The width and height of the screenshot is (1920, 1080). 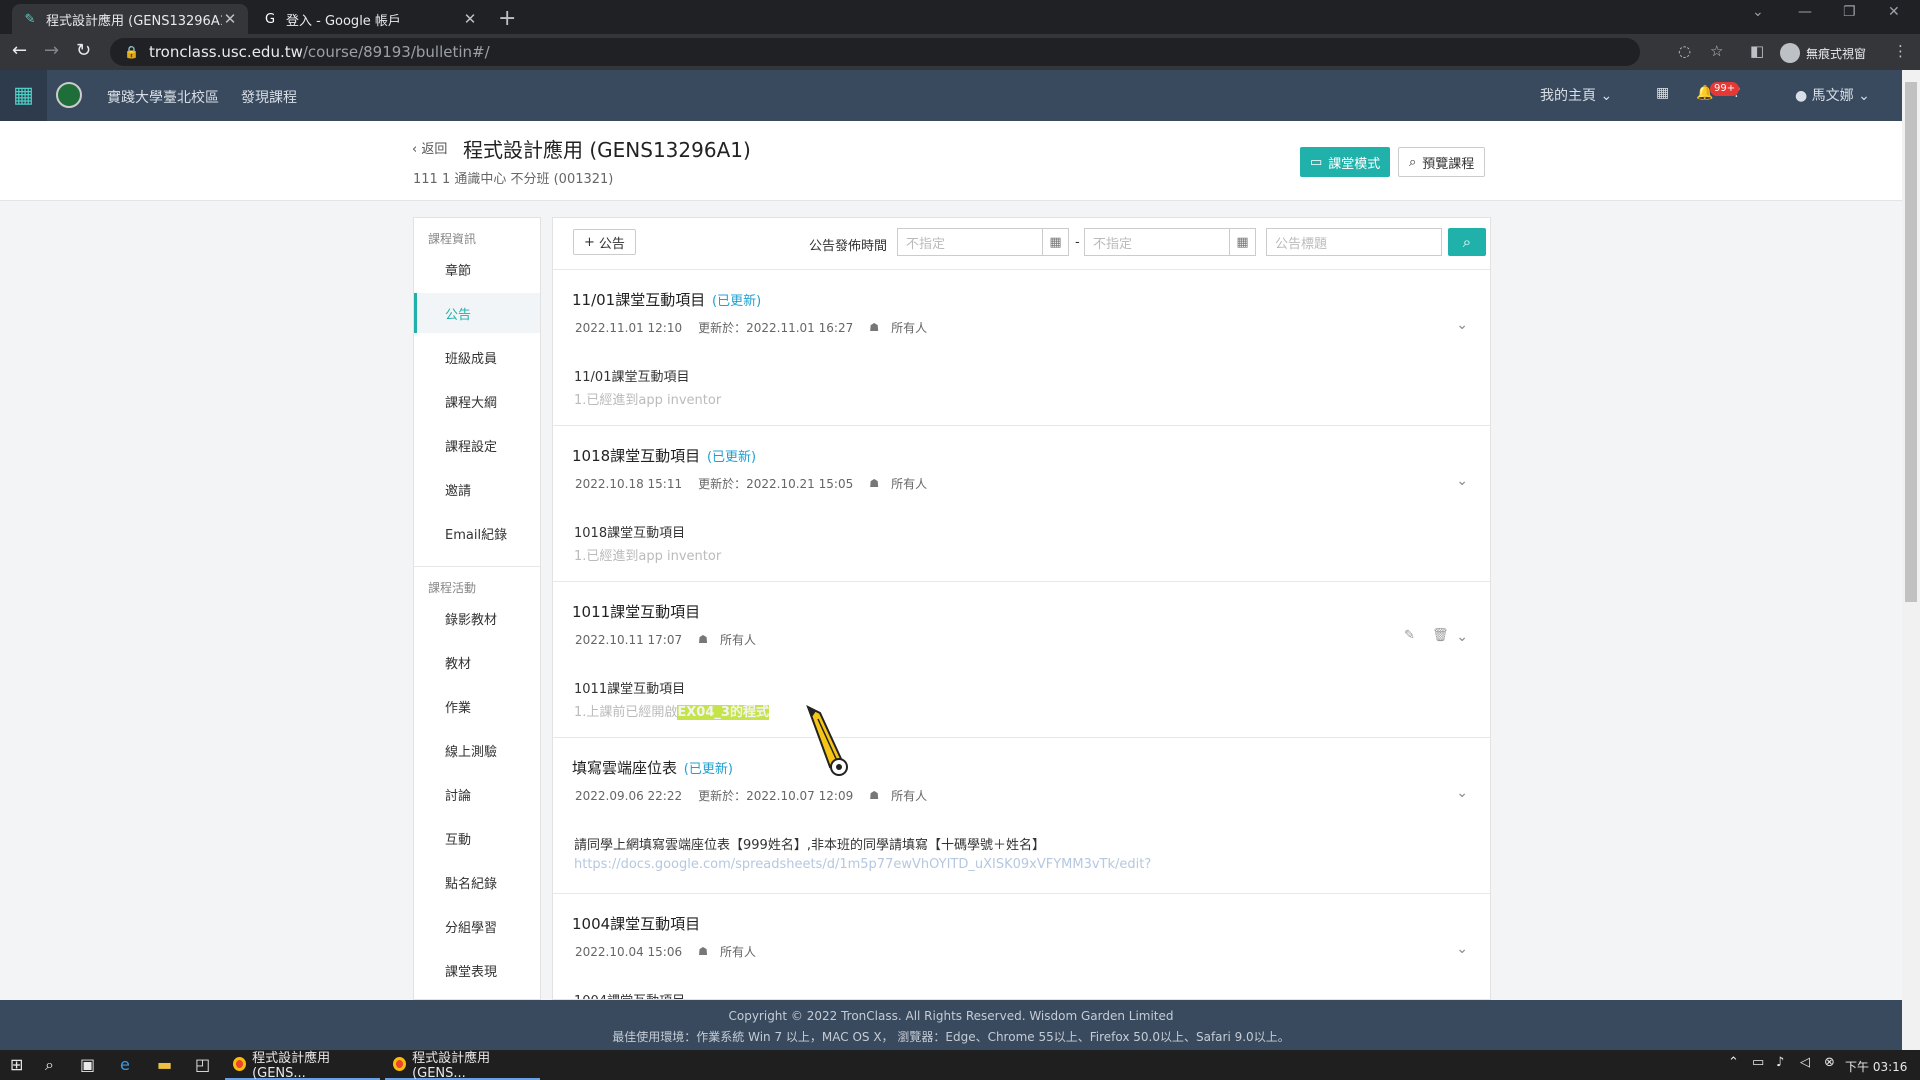 I want to click on created-time: 2022.10.18 15:11, so click(x=629, y=483).